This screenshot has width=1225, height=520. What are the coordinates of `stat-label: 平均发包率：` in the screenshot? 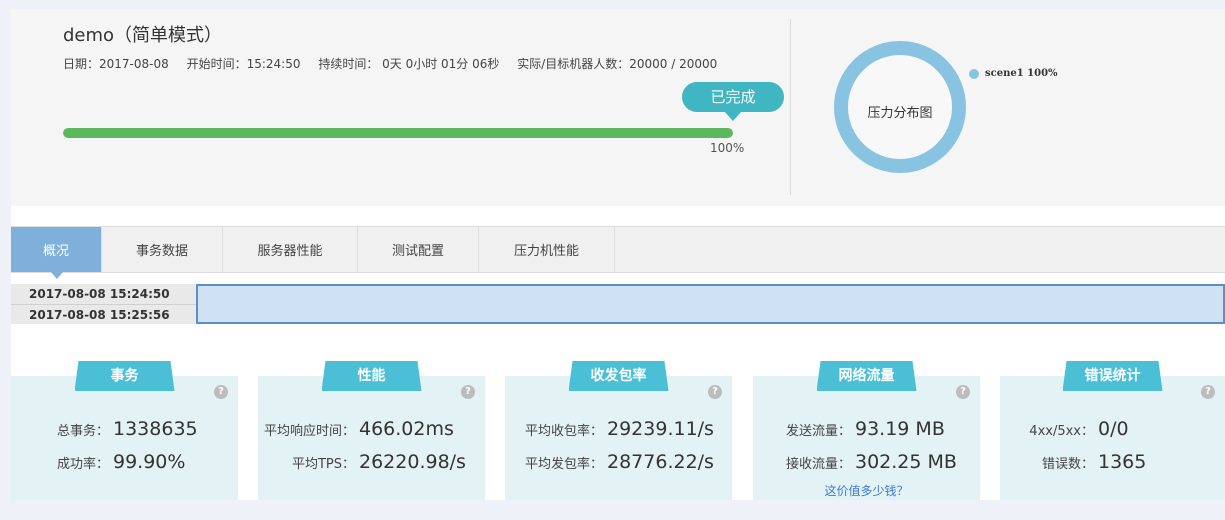 It's located at (563, 464).